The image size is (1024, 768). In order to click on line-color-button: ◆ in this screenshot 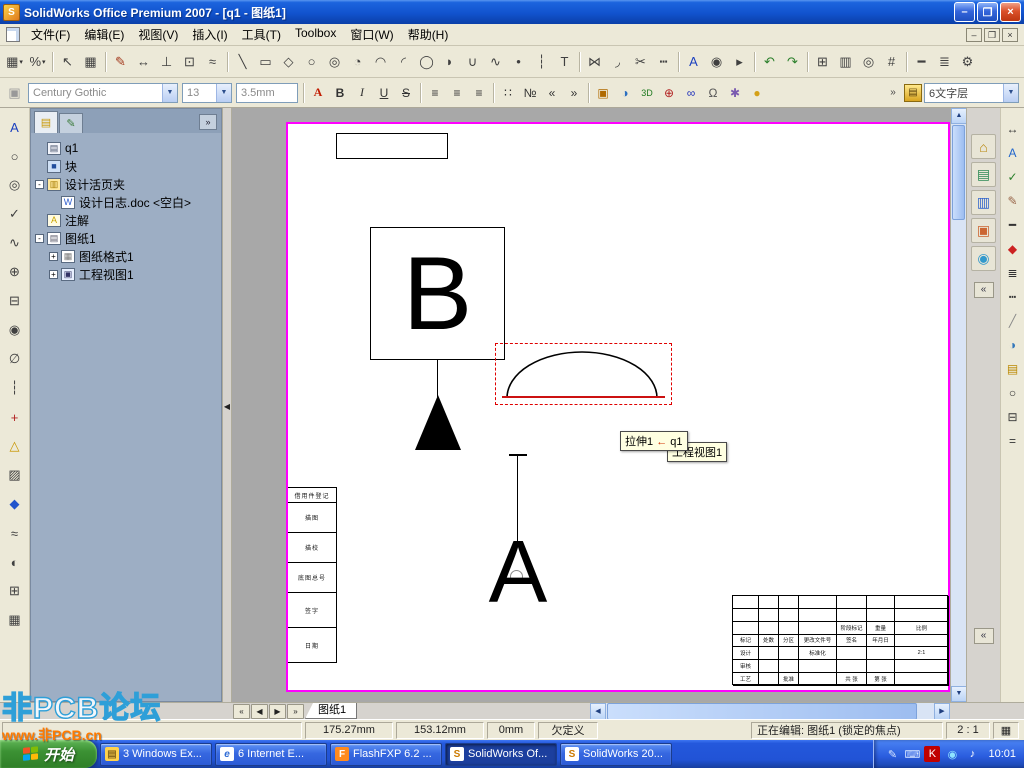, I will do `click(1013, 249)`.